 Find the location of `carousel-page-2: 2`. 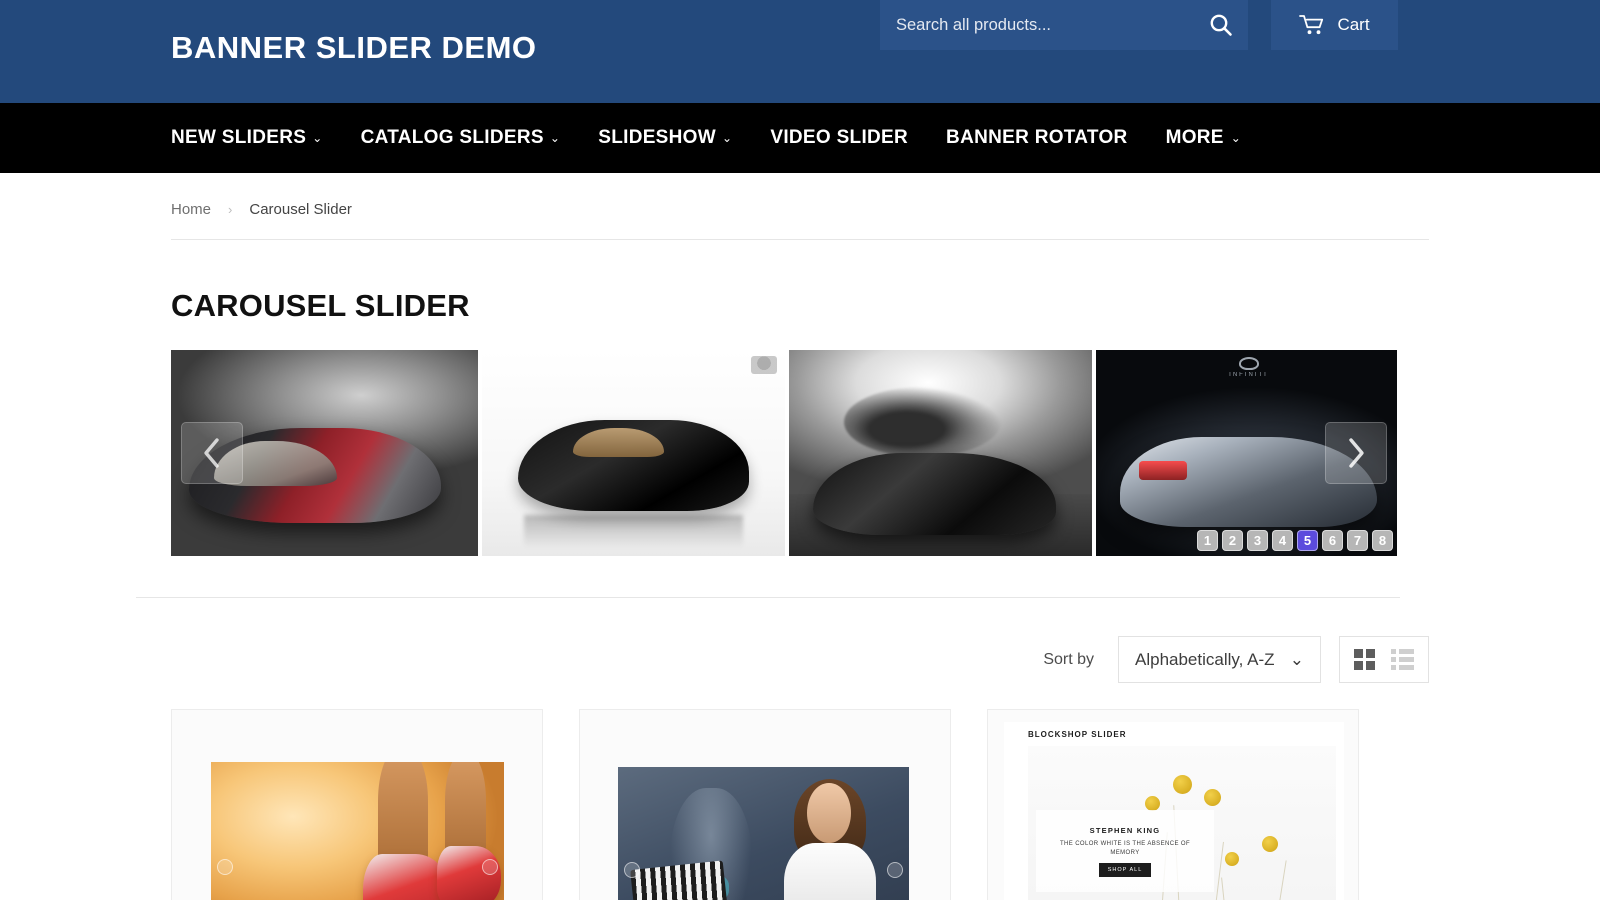

carousel-page-2: 2 is located at coordinates (1232, 540).